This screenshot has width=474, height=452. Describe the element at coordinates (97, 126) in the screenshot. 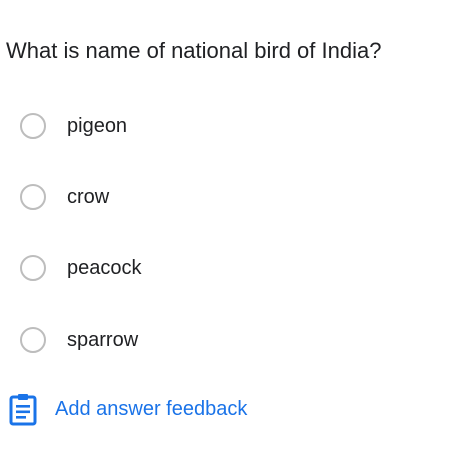

I see `option-label: pigeon` at that location.